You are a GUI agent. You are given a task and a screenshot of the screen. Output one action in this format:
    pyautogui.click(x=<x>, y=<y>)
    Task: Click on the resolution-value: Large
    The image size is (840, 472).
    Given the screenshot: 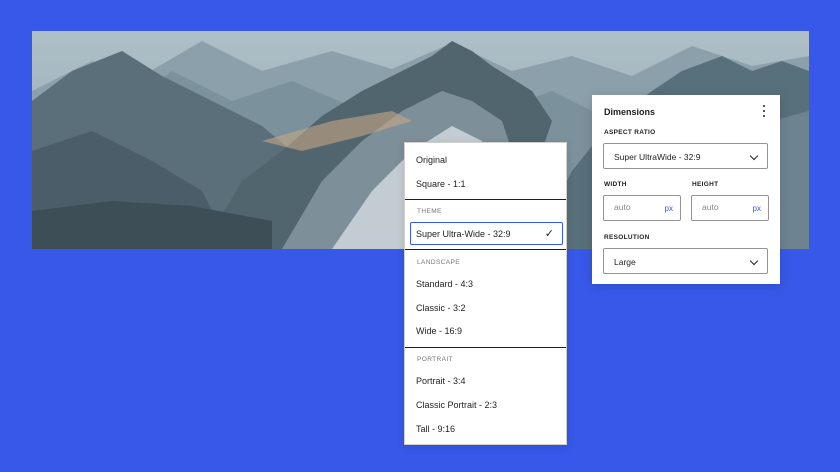 What is the action you would take?
    pyautogui.click(x=625, y=262)
    